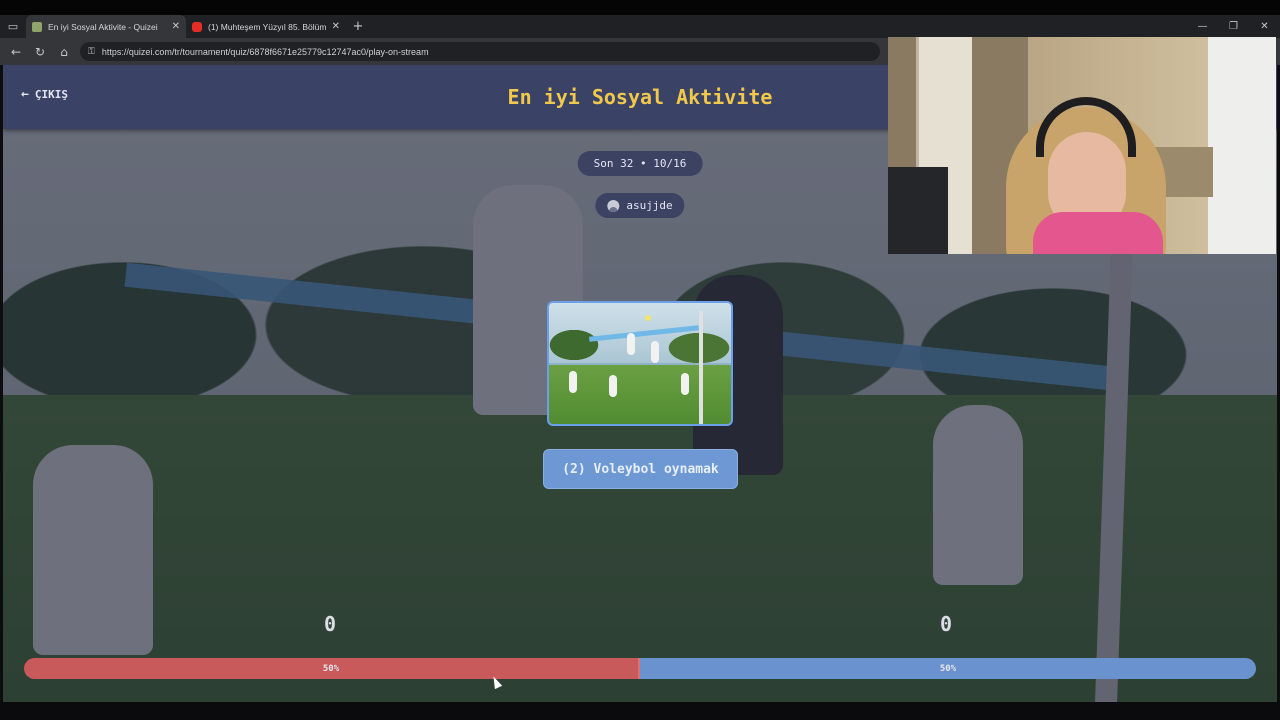 This screenshot has width=1280, height=720. What do you see at coordinates (640, 469) in the screenshot?
I see `choice-button: (2) Voleybol oynamak` at bounding box center [640, 469].